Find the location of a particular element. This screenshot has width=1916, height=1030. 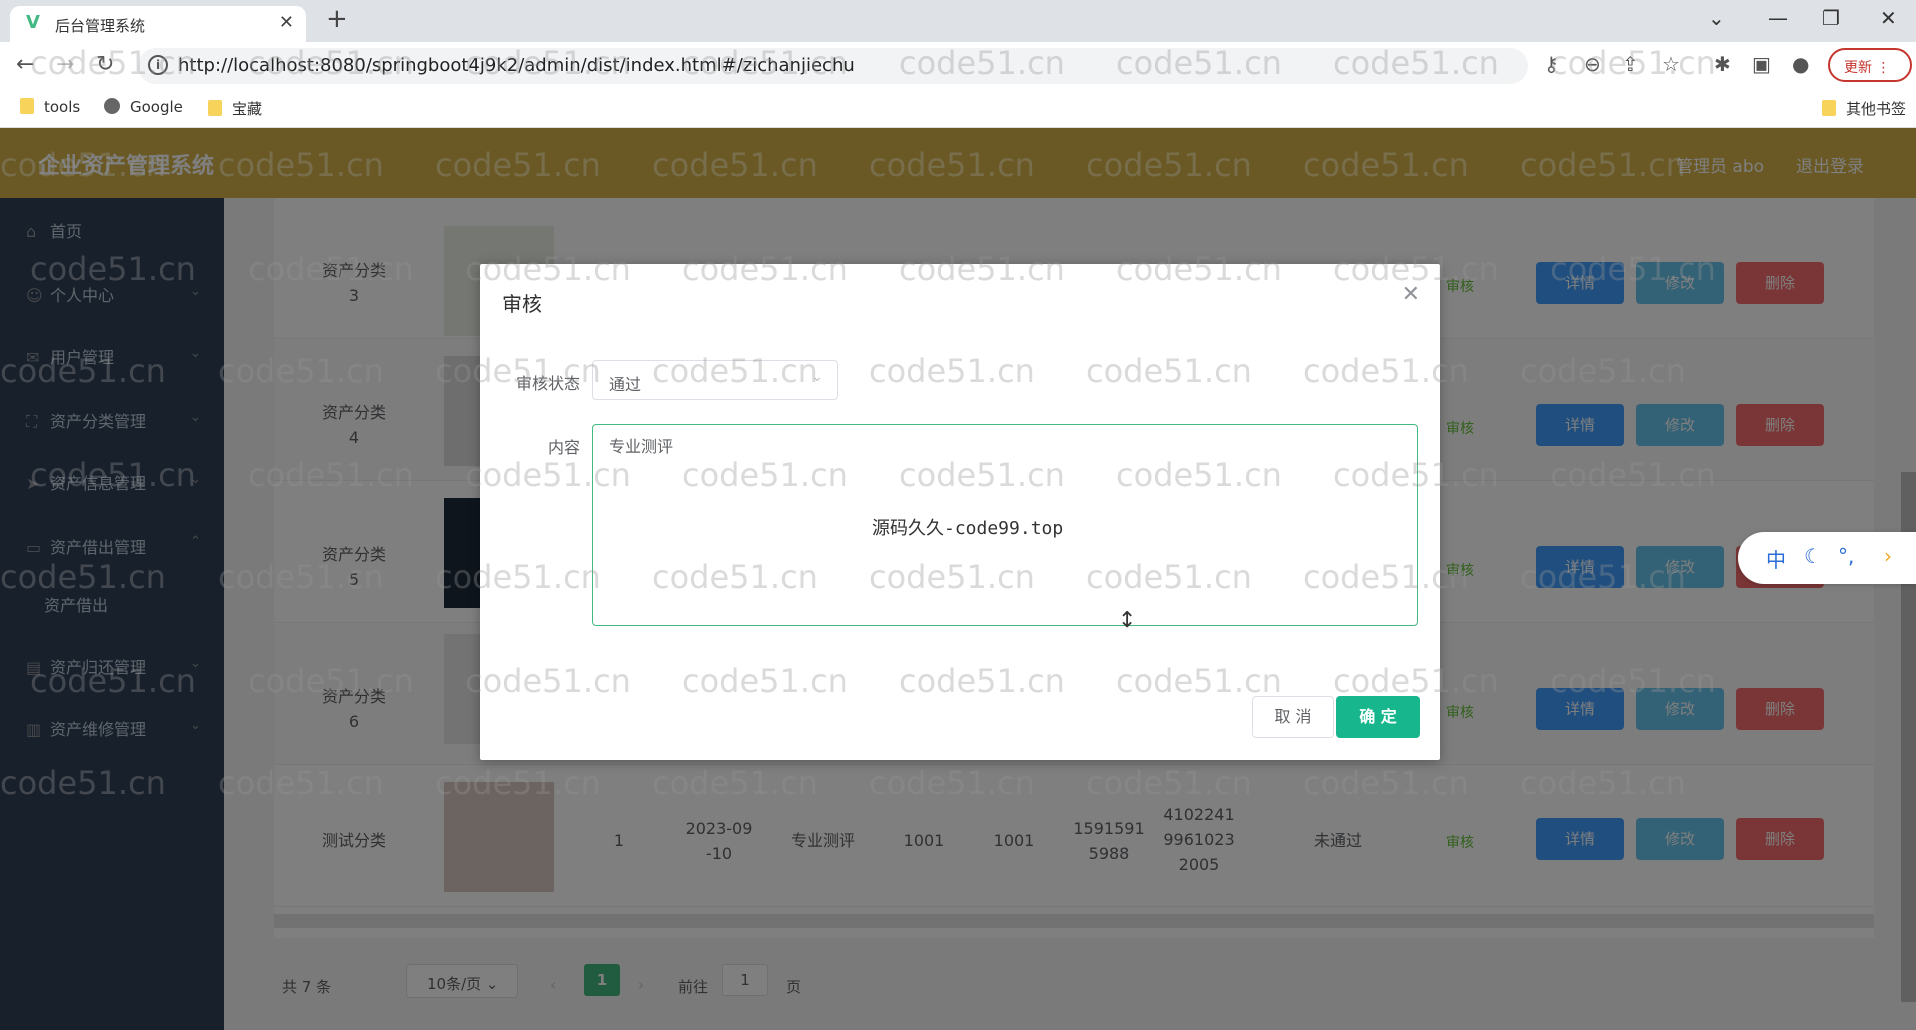

star-icon: ☆ is located at coordinates (1671, 64).